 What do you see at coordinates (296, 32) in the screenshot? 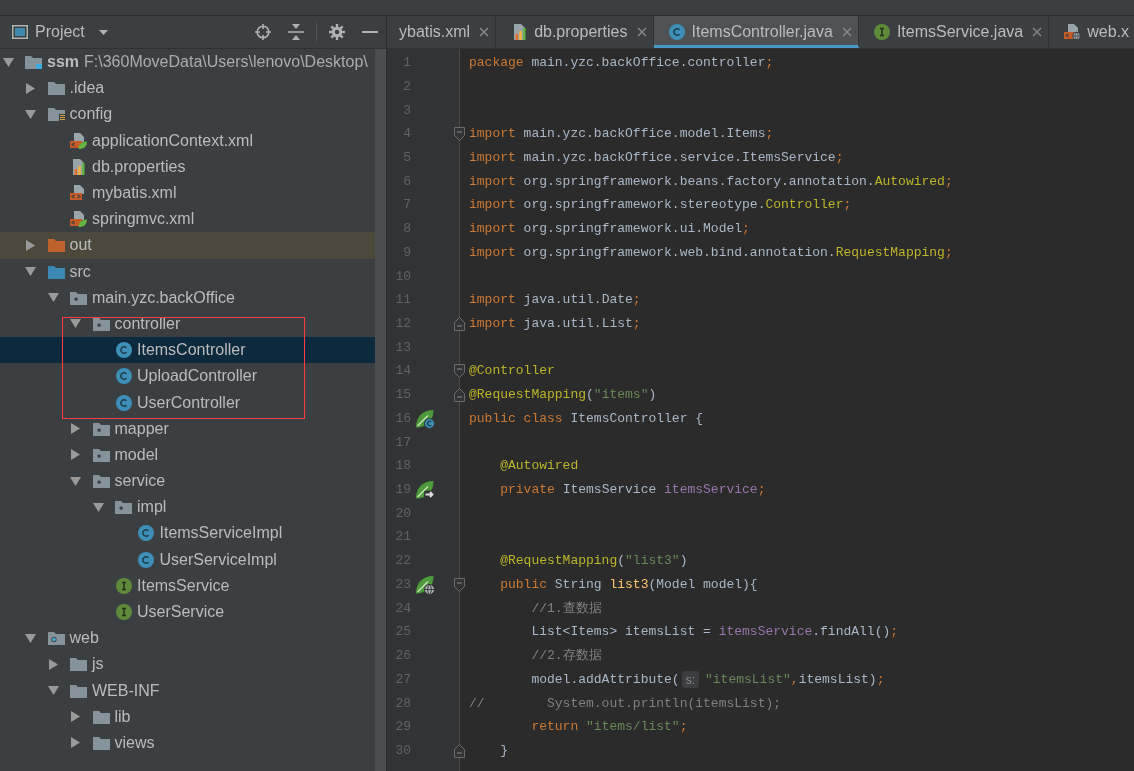
I see `converging-arrows-icon` at bounding box center [296, 32].